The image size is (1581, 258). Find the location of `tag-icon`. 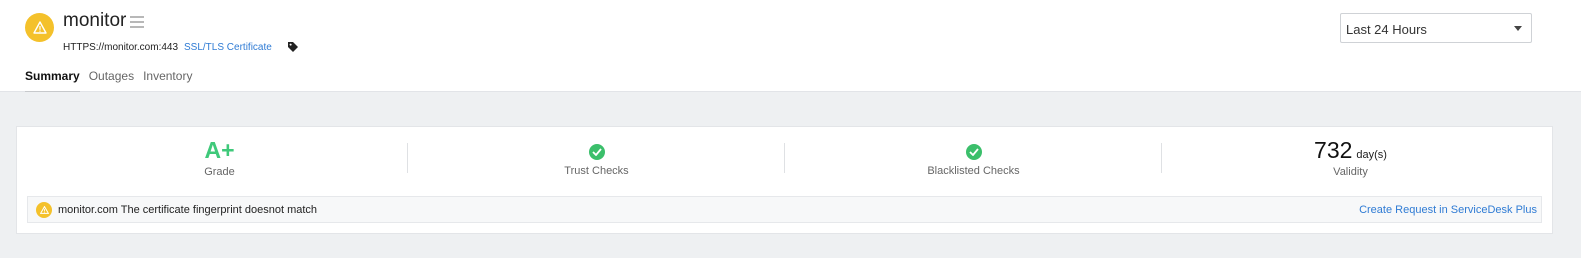

tag-icon is located at coordinates (293, 49).